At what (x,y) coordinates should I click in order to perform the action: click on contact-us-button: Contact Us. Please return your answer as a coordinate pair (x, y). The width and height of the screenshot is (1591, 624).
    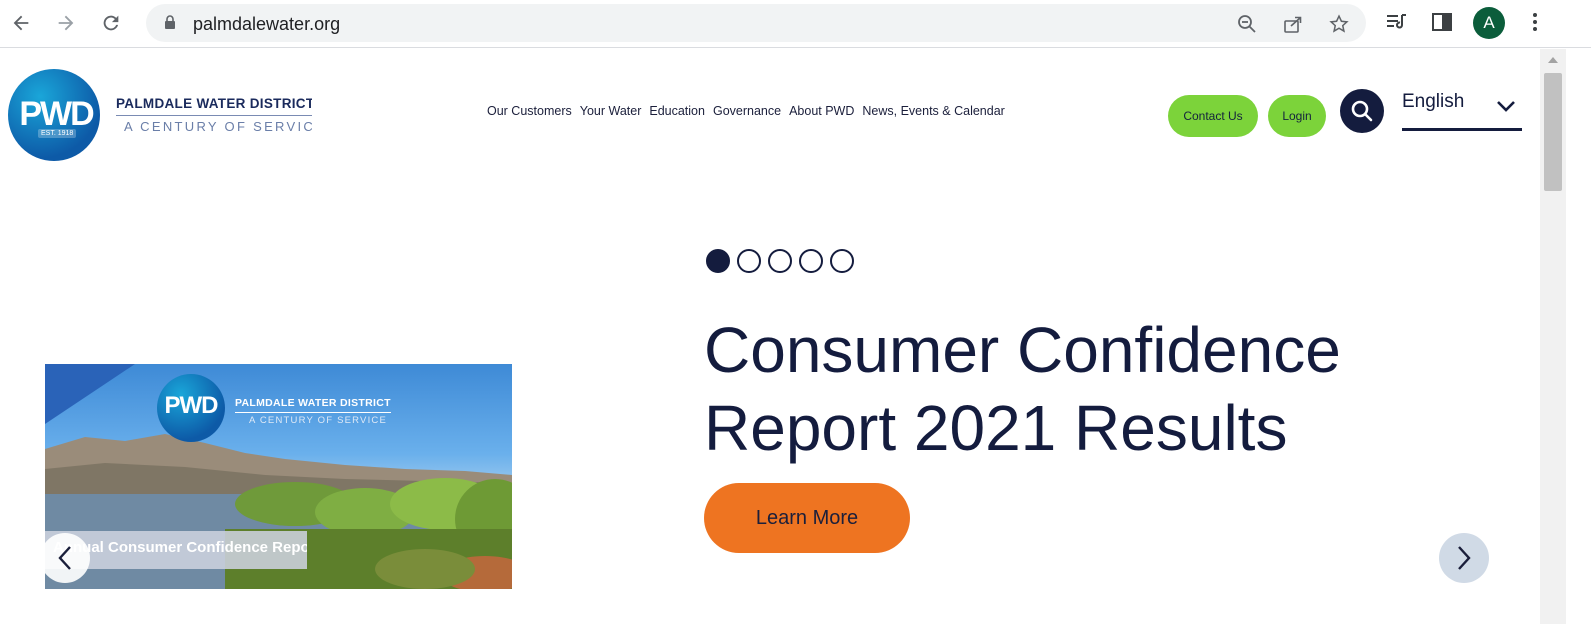
    Looking at the image, I should click on (1213, 116).